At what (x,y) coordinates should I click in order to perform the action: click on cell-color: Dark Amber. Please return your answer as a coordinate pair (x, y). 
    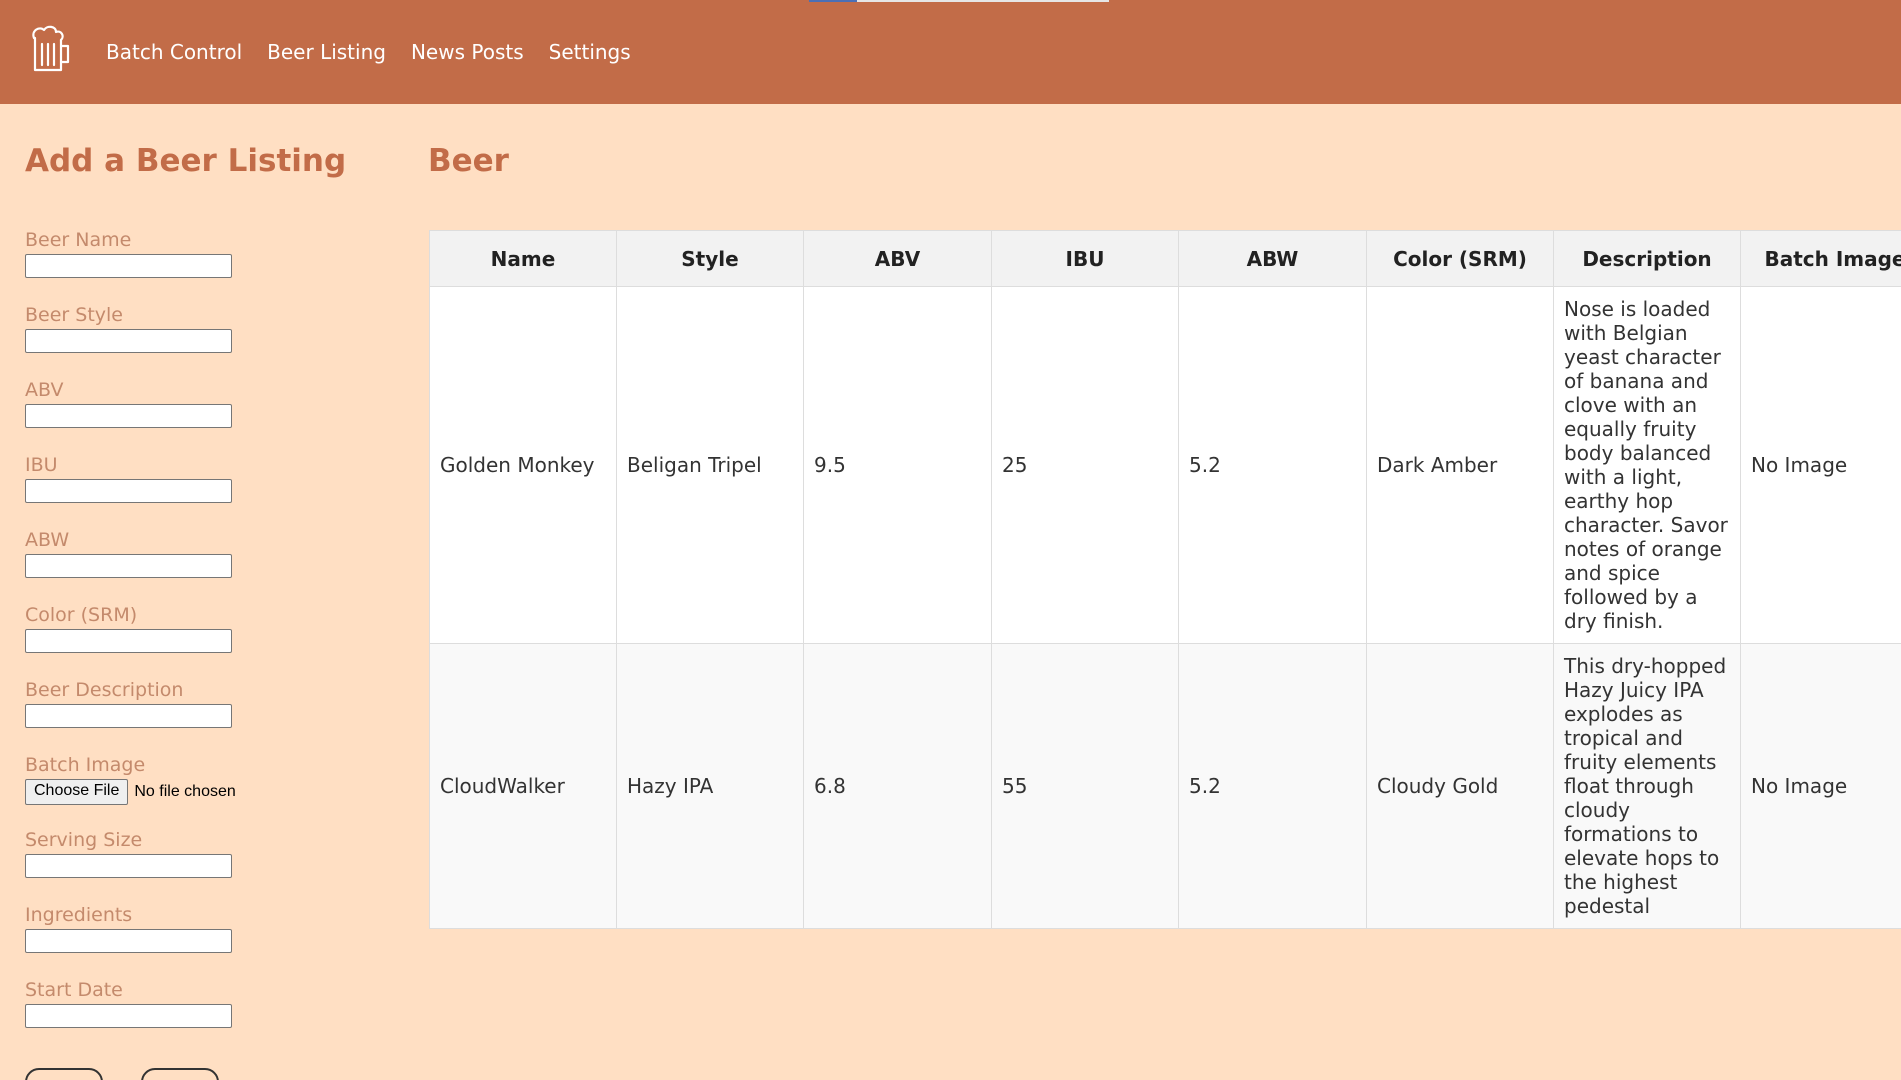
    Looking at the image, I should click on (1460, 465).